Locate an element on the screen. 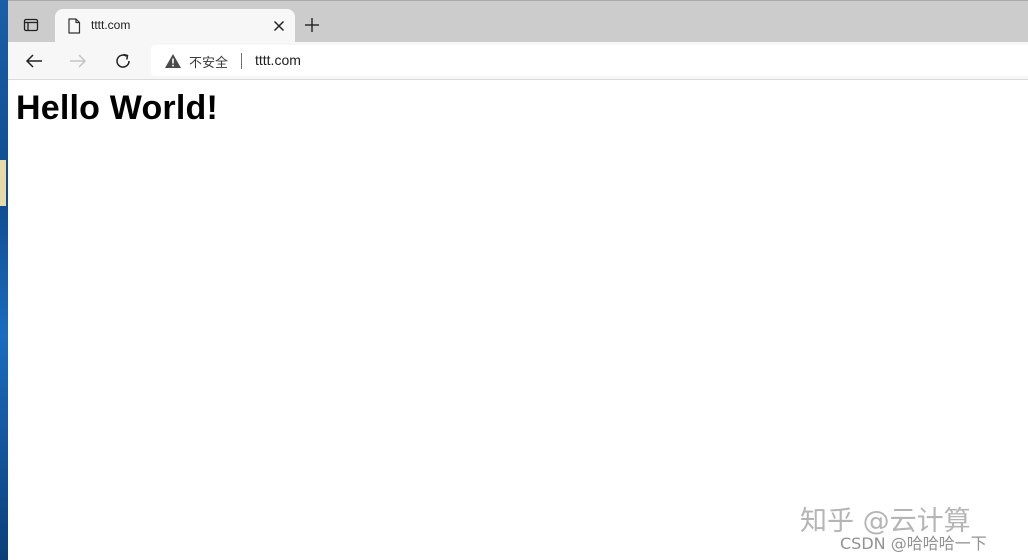 Image resolution: width=1028 pixels, height=560 pixels. tab-actions-icon is located at coordinates (31, 25).